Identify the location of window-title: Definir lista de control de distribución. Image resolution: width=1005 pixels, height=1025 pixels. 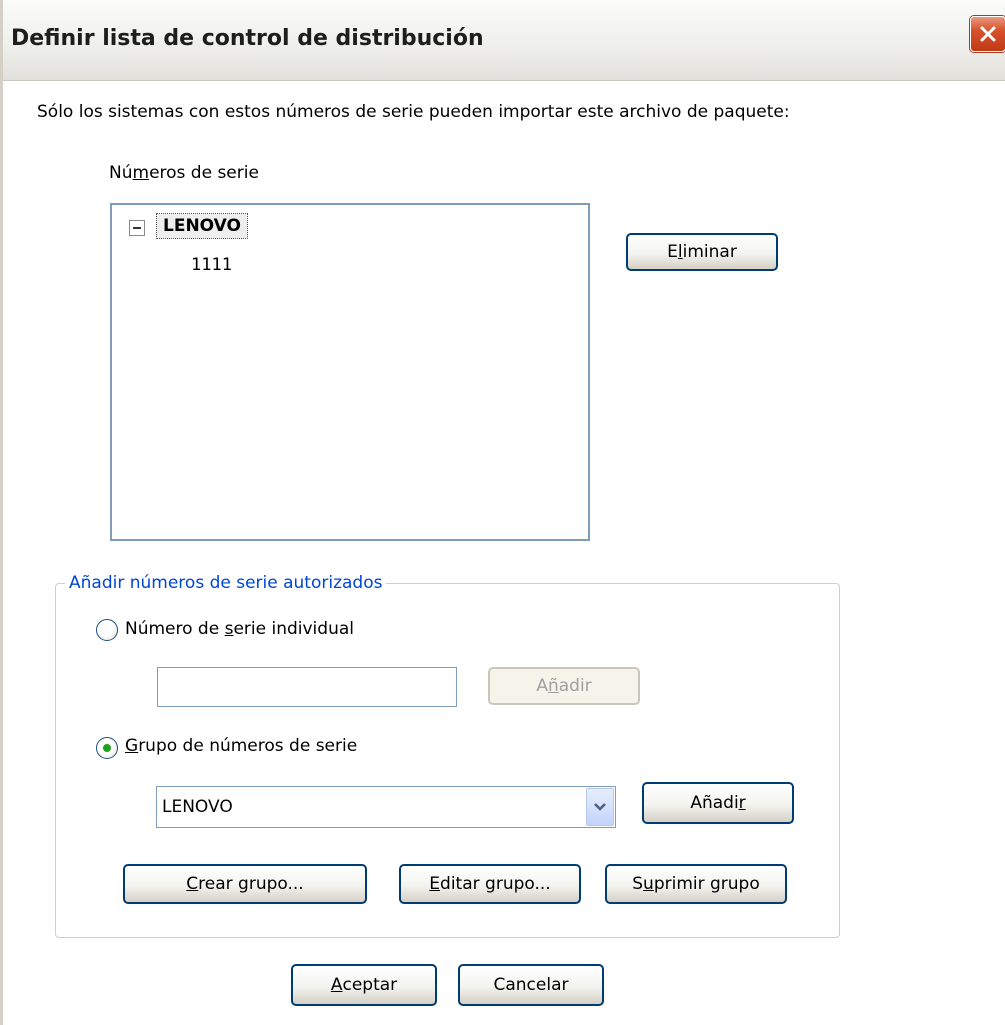
(247, 38).